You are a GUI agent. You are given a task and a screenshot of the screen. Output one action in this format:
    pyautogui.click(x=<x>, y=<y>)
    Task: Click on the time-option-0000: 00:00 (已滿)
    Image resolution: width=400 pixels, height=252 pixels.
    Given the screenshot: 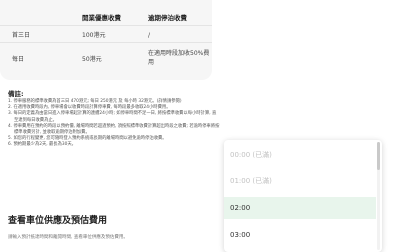 What is the action you would take?
    pyautogui.click(x=251, y=155)
    